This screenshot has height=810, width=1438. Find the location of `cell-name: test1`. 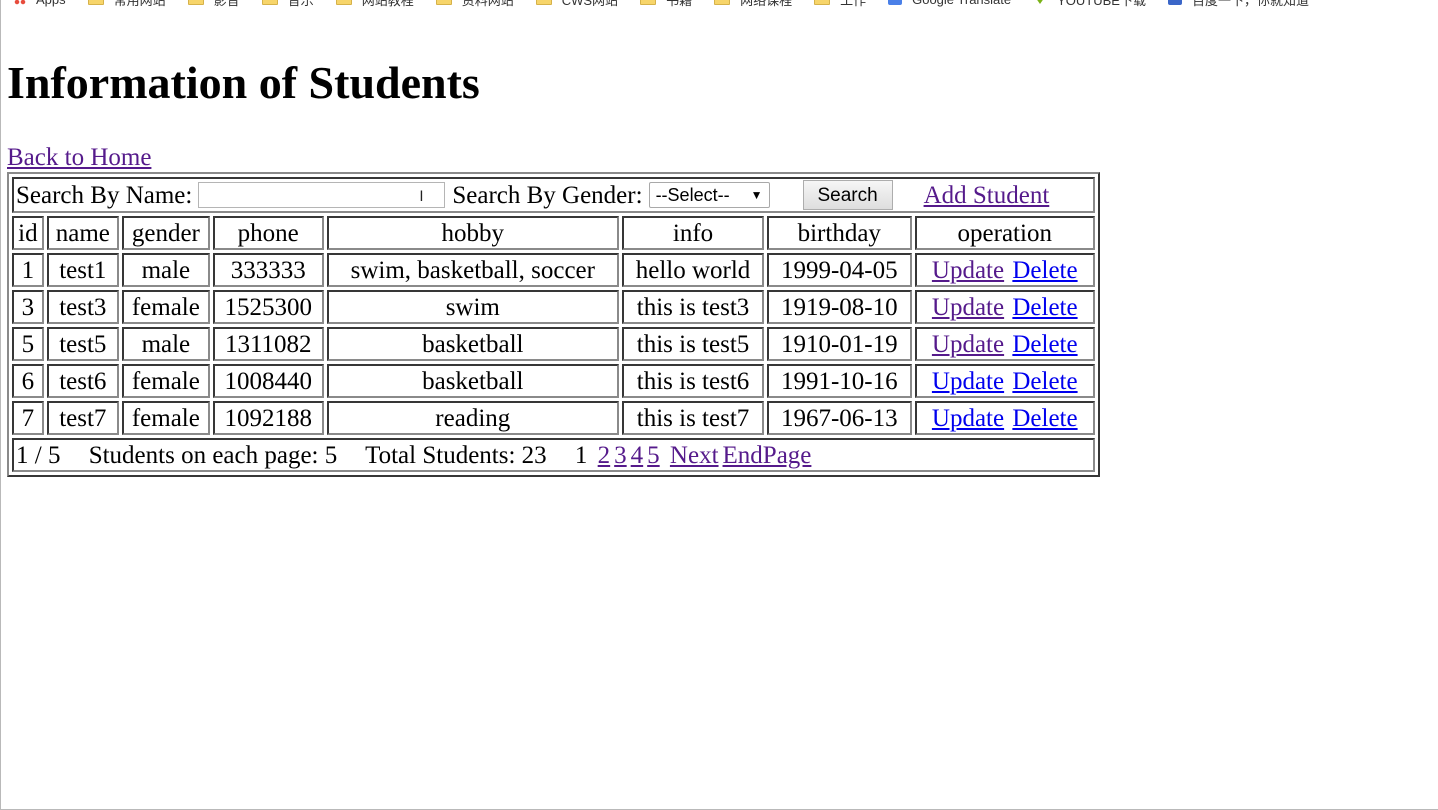

cell-name: test1 is located at coordinates (82, 270).